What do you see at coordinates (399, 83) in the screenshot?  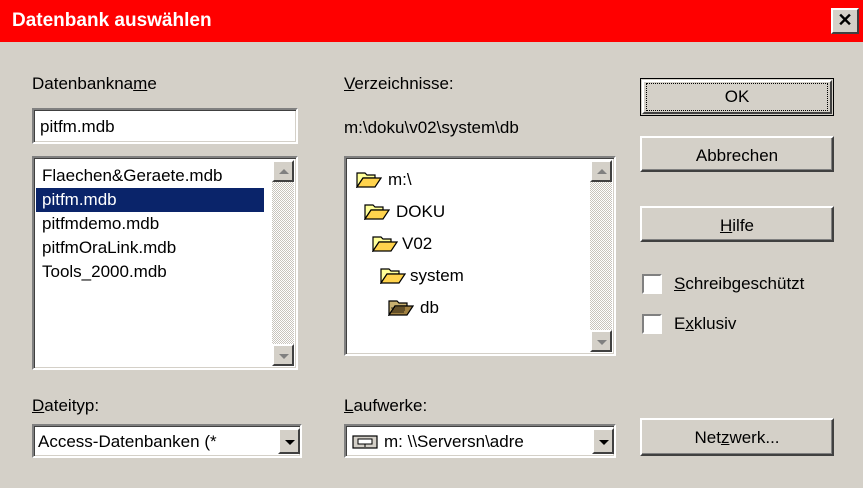 I see `dirs-label: Verzeichnisse:` at bounding box center [399, 83].